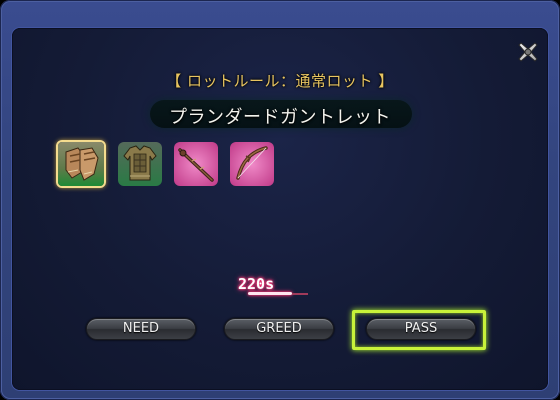  Describe the element at coordinates (280, 117) in the screenshot. I see `item-name: プランダードガントレット` at that location.